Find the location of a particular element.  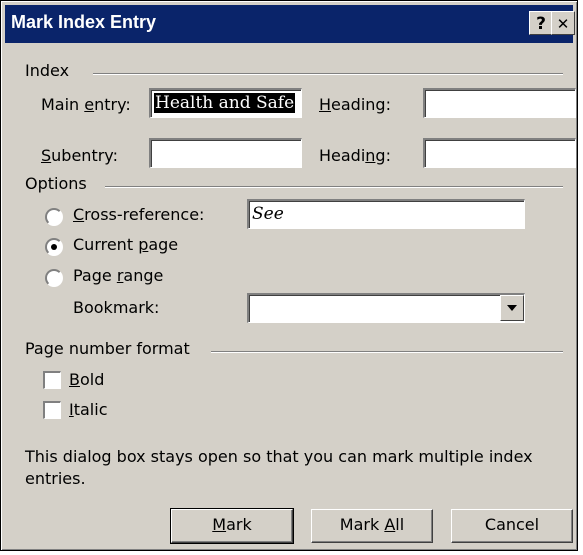

bold-label: Bold is located at coordinates (86, 379).